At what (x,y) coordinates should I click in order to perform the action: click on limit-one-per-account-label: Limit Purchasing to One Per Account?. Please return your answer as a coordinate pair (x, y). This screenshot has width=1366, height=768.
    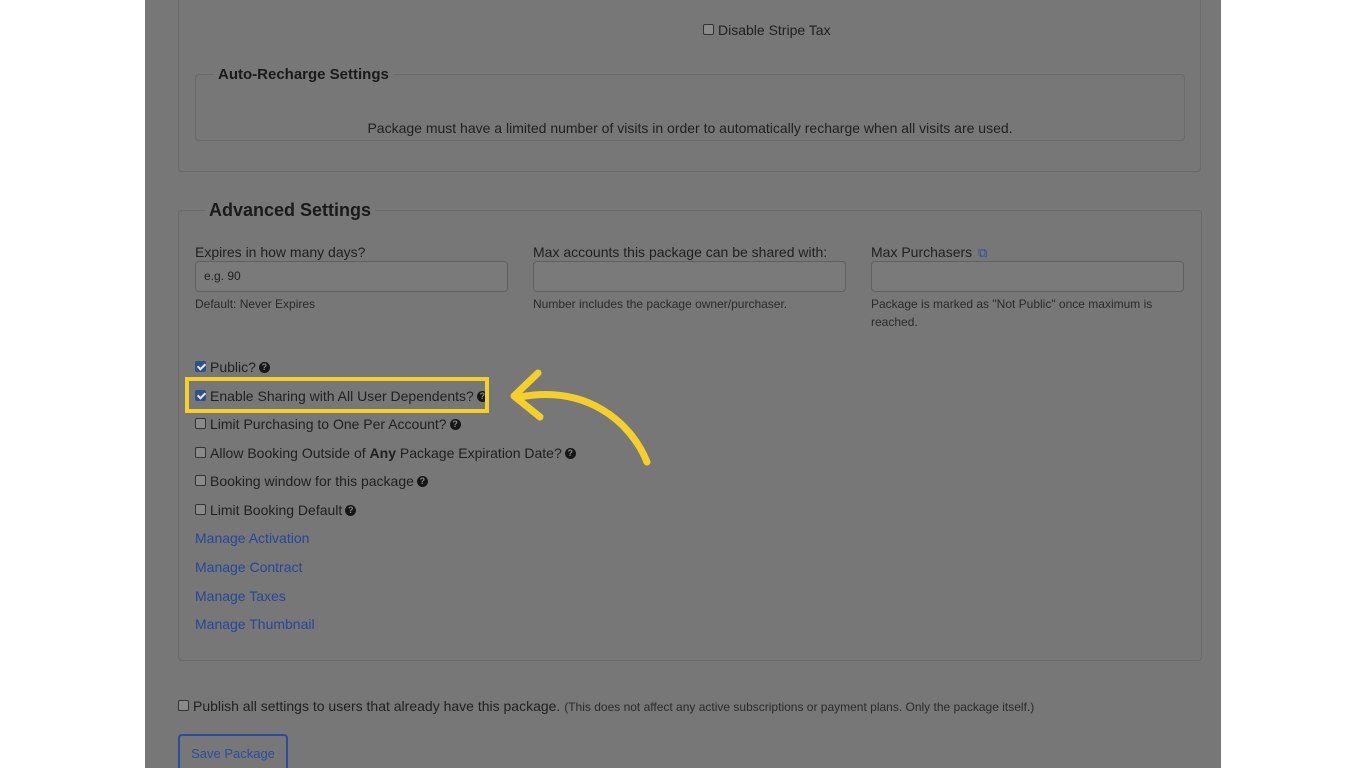
    Looking at the image, I should click on (328, 424).